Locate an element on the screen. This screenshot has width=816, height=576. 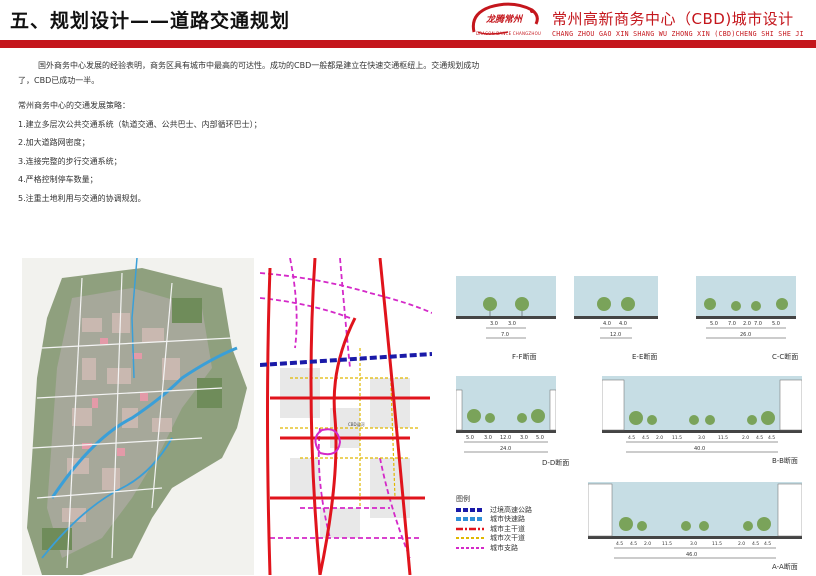
header-accent-bar is located at coordinates (408, 44).